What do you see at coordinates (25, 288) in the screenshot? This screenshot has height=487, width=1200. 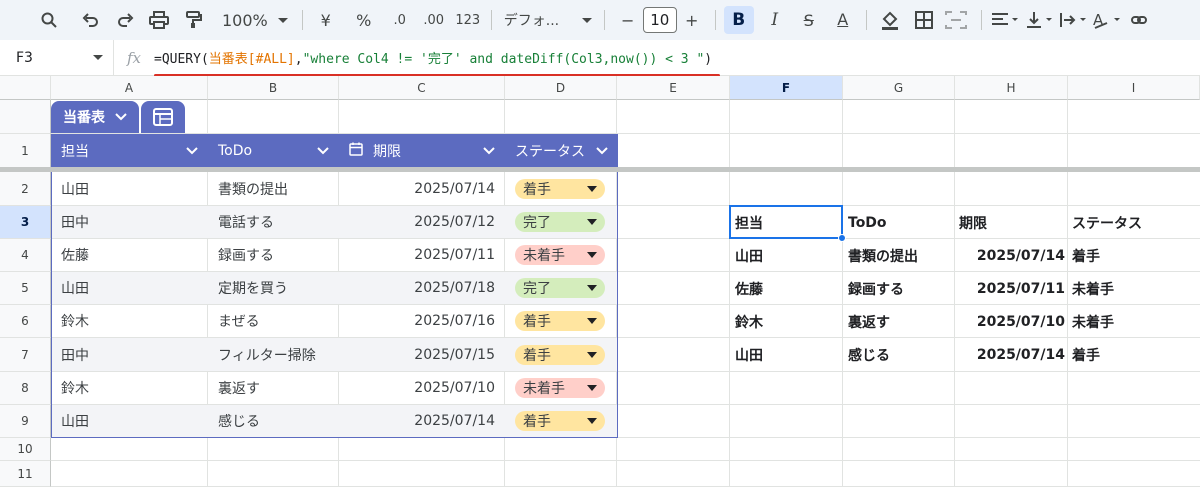 I see `row-header-5: 5` at bounding box center [25, 288].